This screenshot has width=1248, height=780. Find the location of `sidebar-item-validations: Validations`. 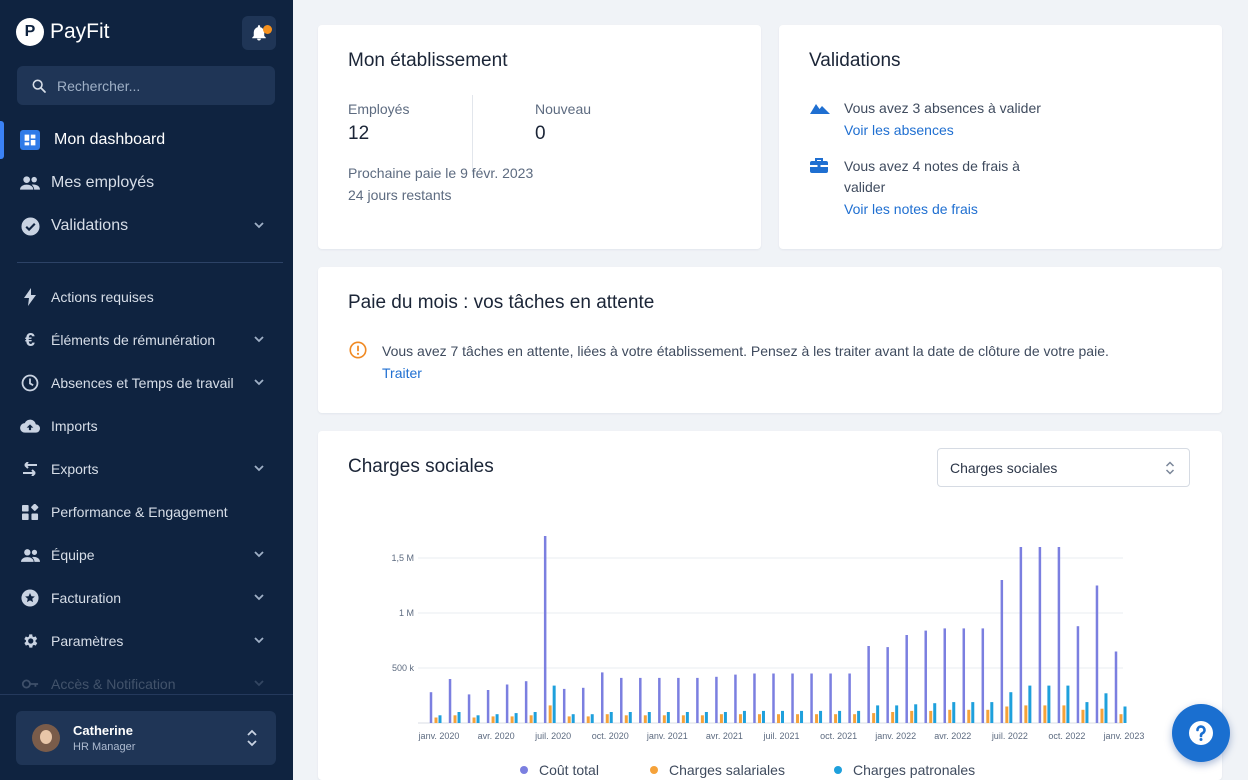

sidebar-item-validations: Validations is located at coordinates (146, 226).